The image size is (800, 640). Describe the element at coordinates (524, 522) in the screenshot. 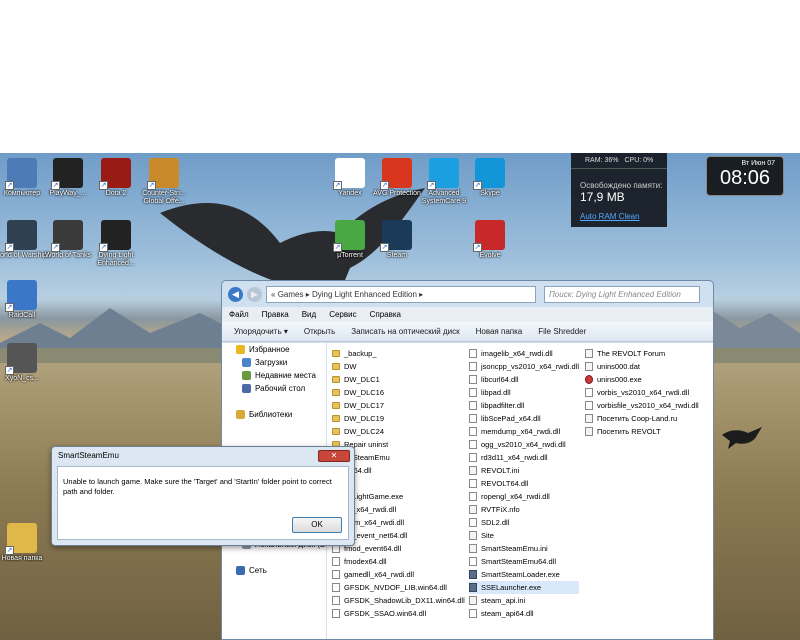

I see `file-item: SDL2.dll` at that location.